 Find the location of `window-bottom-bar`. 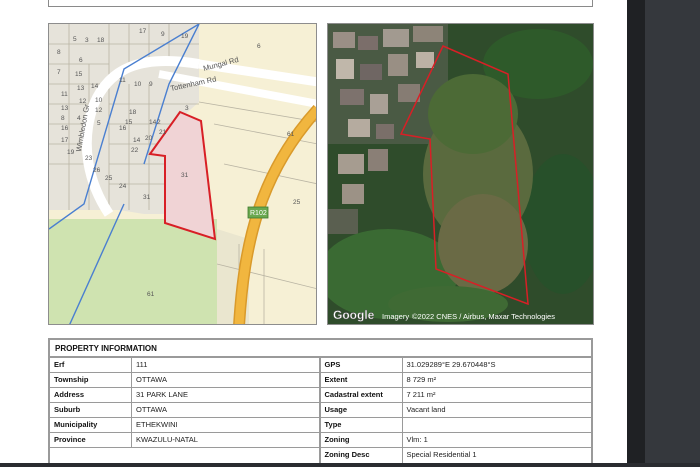

window-bottom-bar is located at coordinates (350, 465).